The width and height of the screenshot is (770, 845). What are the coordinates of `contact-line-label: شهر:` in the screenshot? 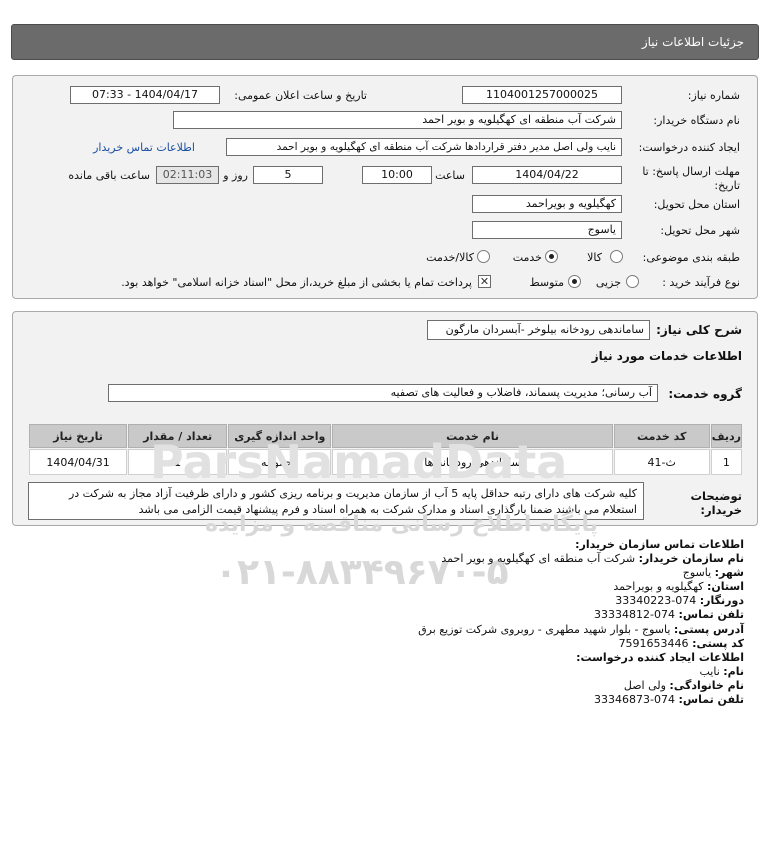 It's located at (729, 573).